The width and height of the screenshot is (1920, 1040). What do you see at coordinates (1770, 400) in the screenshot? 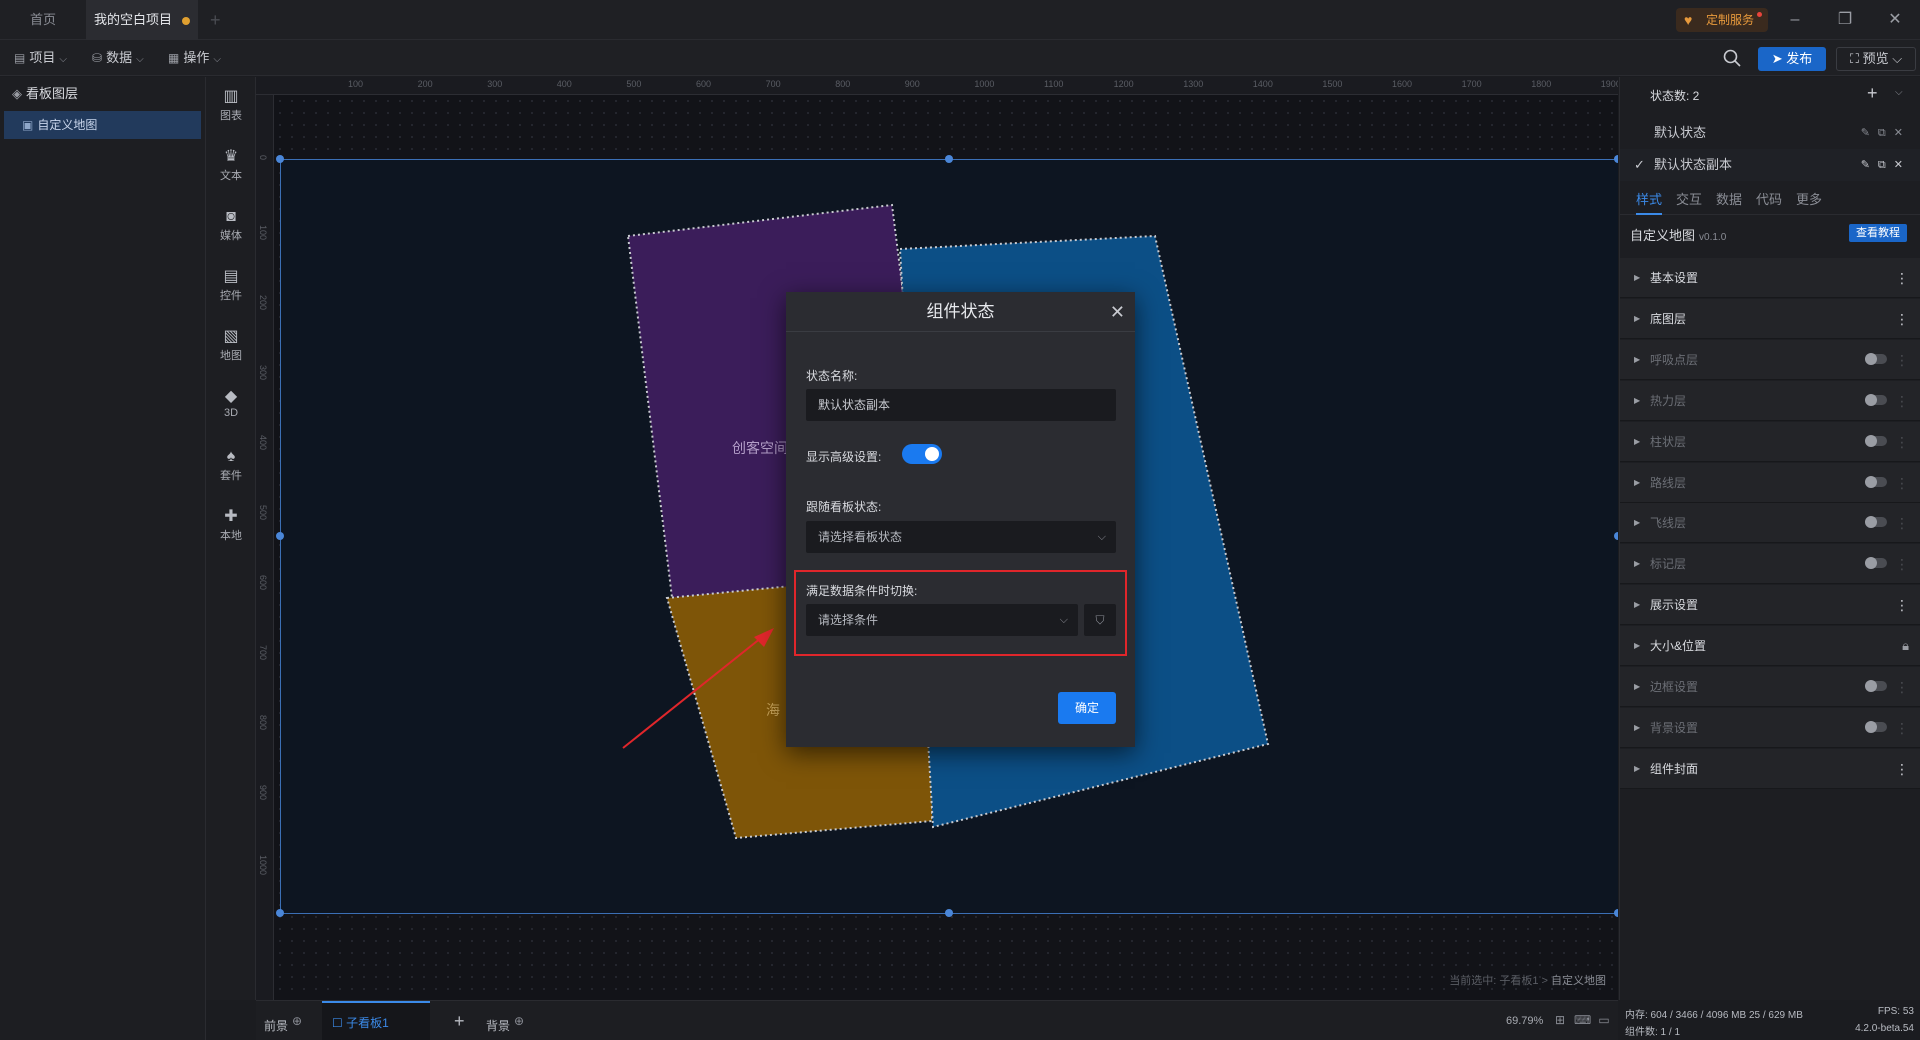
I see `settings-section: ▶ 热力层 ⋮` at bounding box center [1770, 400].